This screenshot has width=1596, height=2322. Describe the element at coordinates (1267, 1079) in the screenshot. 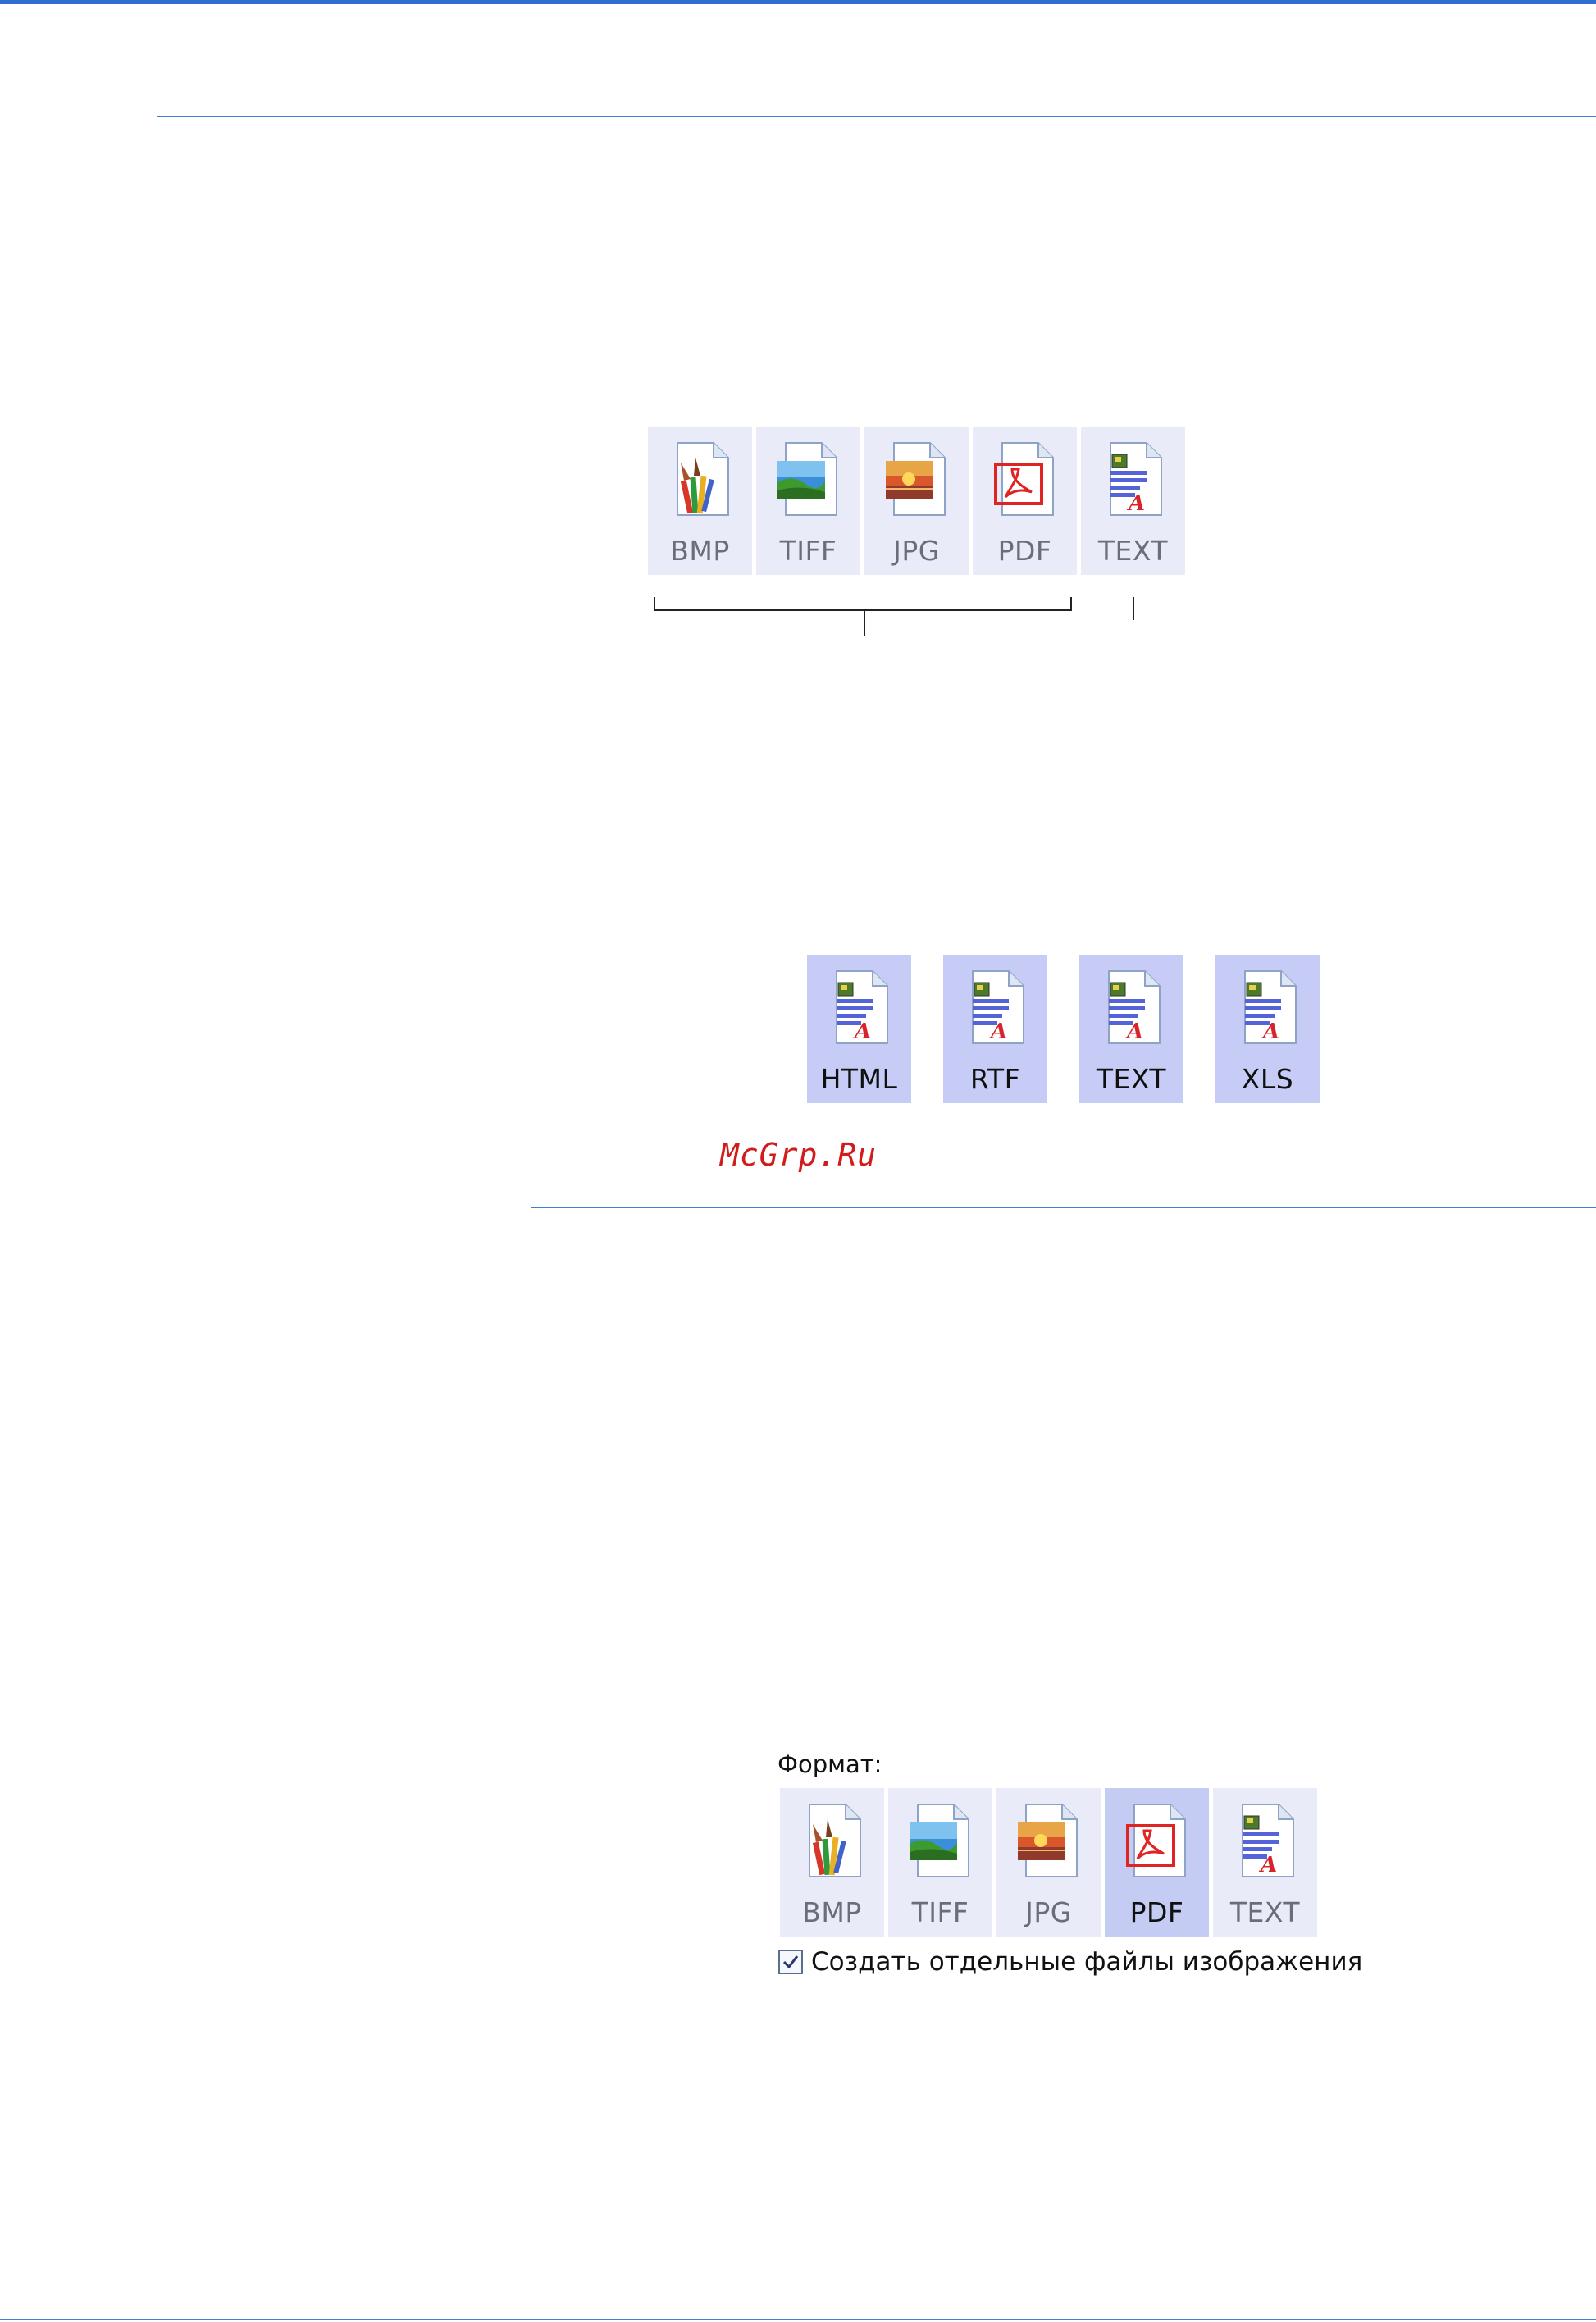

I see `format-label: XLS` at that location.